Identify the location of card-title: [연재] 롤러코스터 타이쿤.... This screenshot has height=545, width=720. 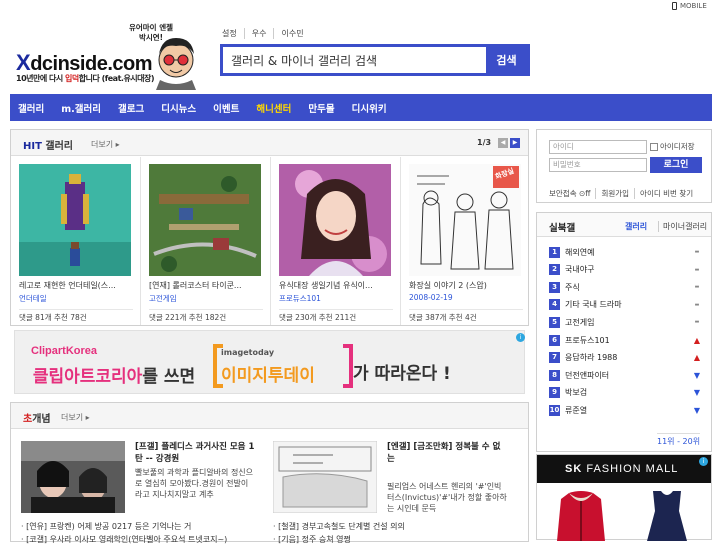
(208, 285).